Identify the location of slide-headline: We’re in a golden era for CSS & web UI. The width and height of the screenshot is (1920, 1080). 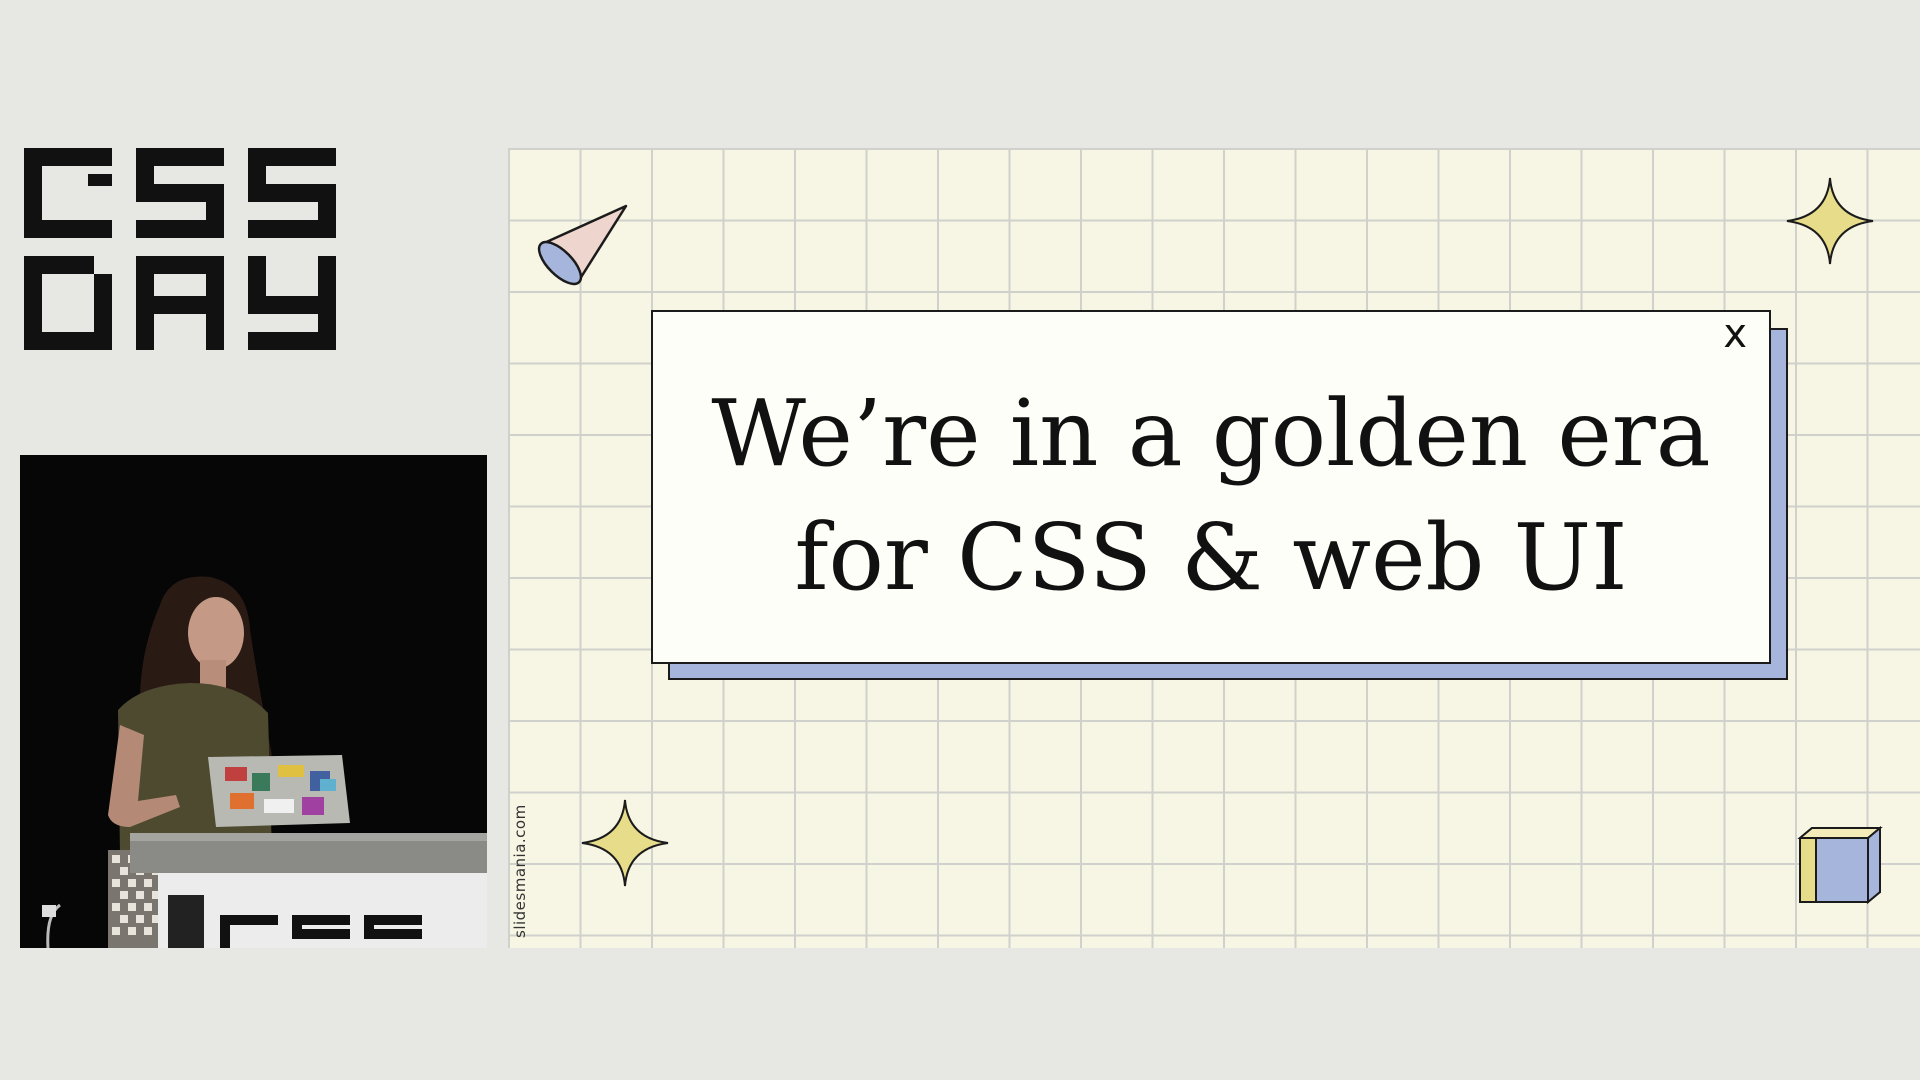
(1211, 496).